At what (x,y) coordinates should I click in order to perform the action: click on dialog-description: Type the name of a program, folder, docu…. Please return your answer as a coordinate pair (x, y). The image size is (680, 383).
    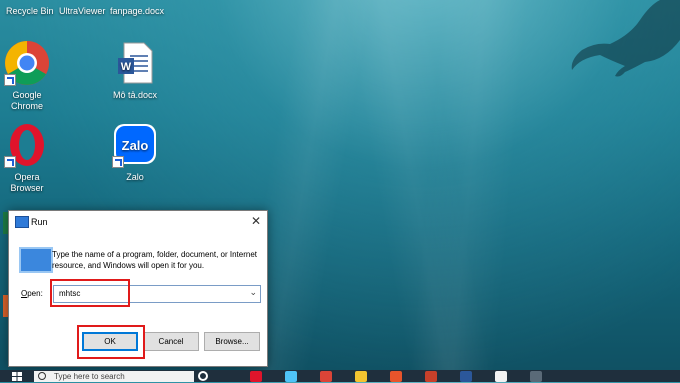
    Looking at the image, I should click on (155, 260).